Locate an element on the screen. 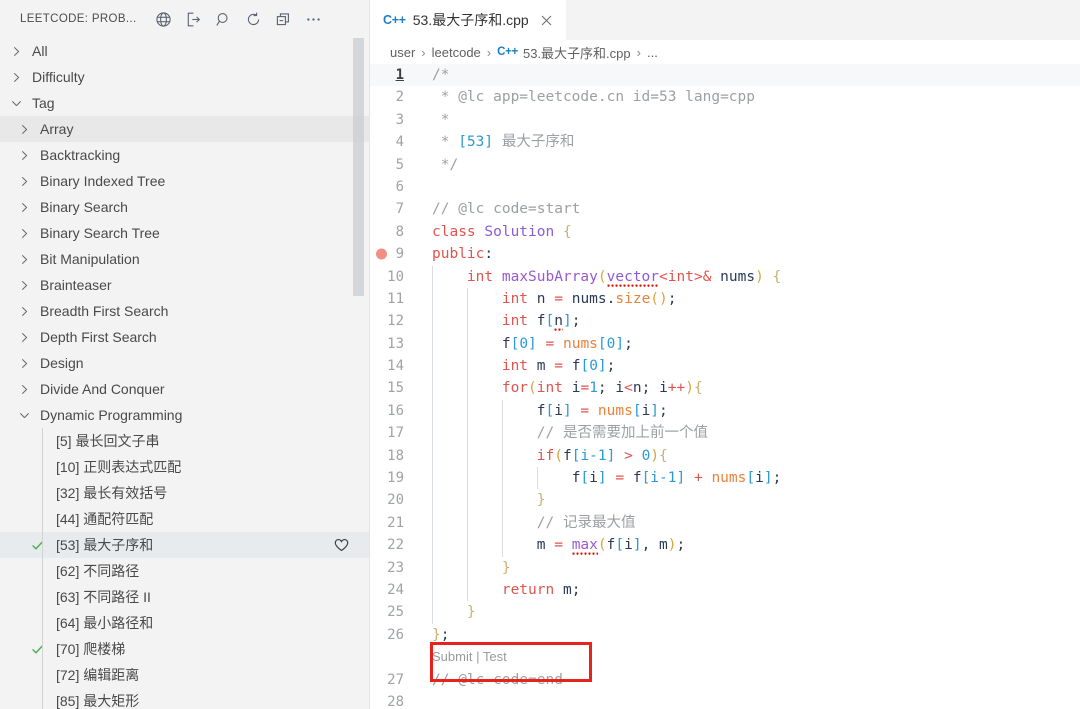 The width and height of the screenshot is (1080, 709). tree-item-10-正则表达式匹配: [10] 正则表达式匹配 is located at coordinates (184, 467).